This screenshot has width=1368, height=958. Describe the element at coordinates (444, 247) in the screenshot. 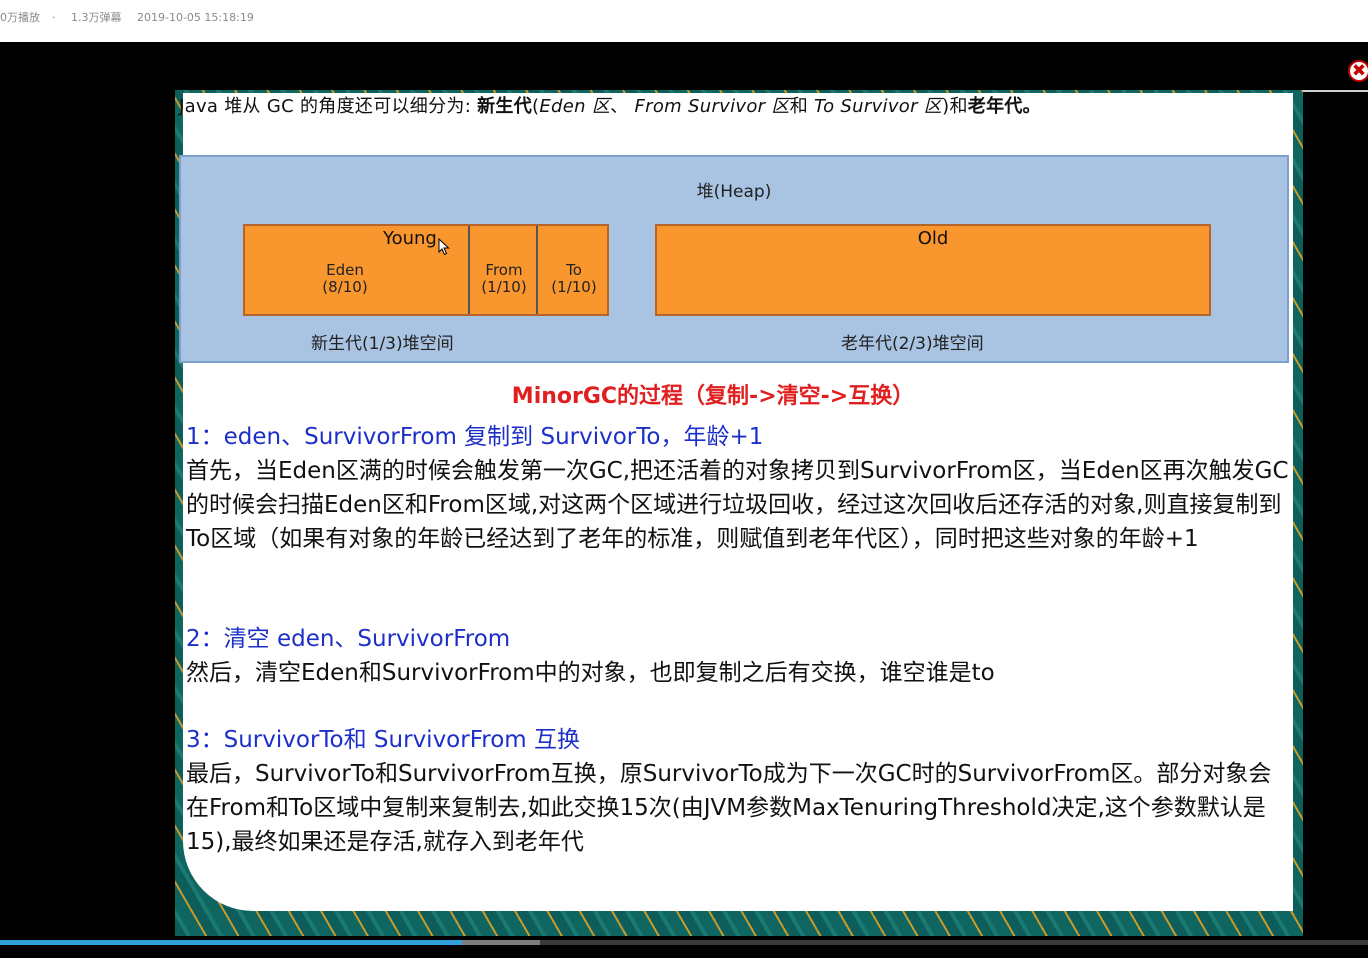

I see `mouse-cursor-icon` at that location.